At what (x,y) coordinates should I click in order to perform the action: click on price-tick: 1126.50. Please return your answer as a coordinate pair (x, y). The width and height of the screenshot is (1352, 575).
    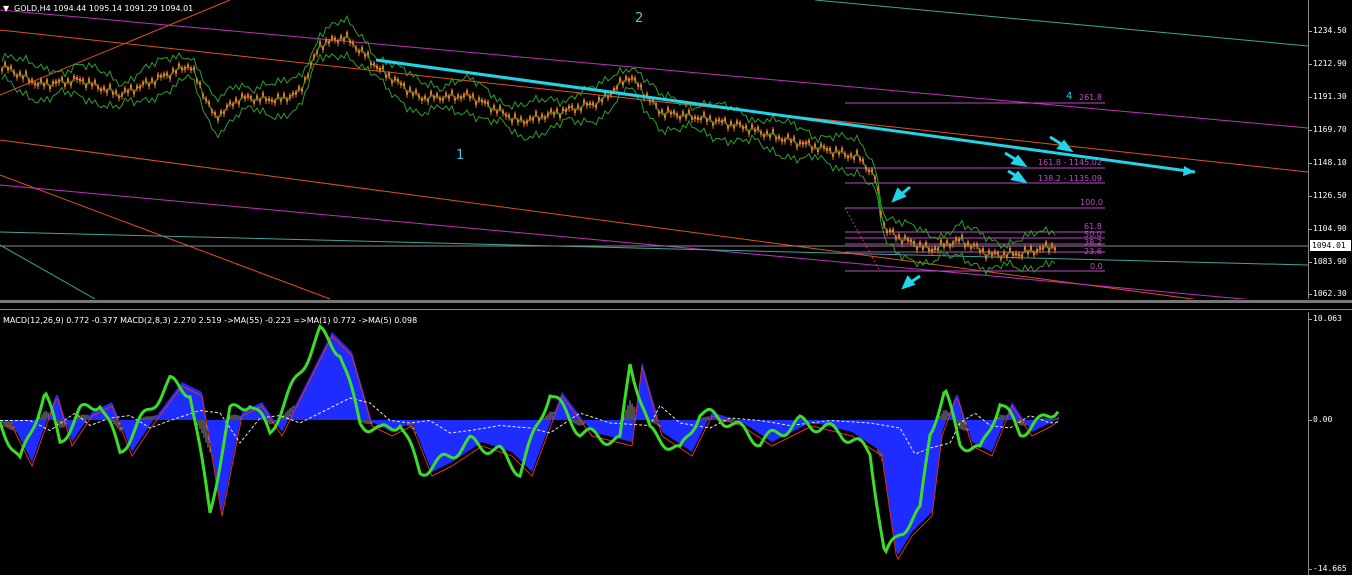
    Looking at the image, I should click on (1328, 195).